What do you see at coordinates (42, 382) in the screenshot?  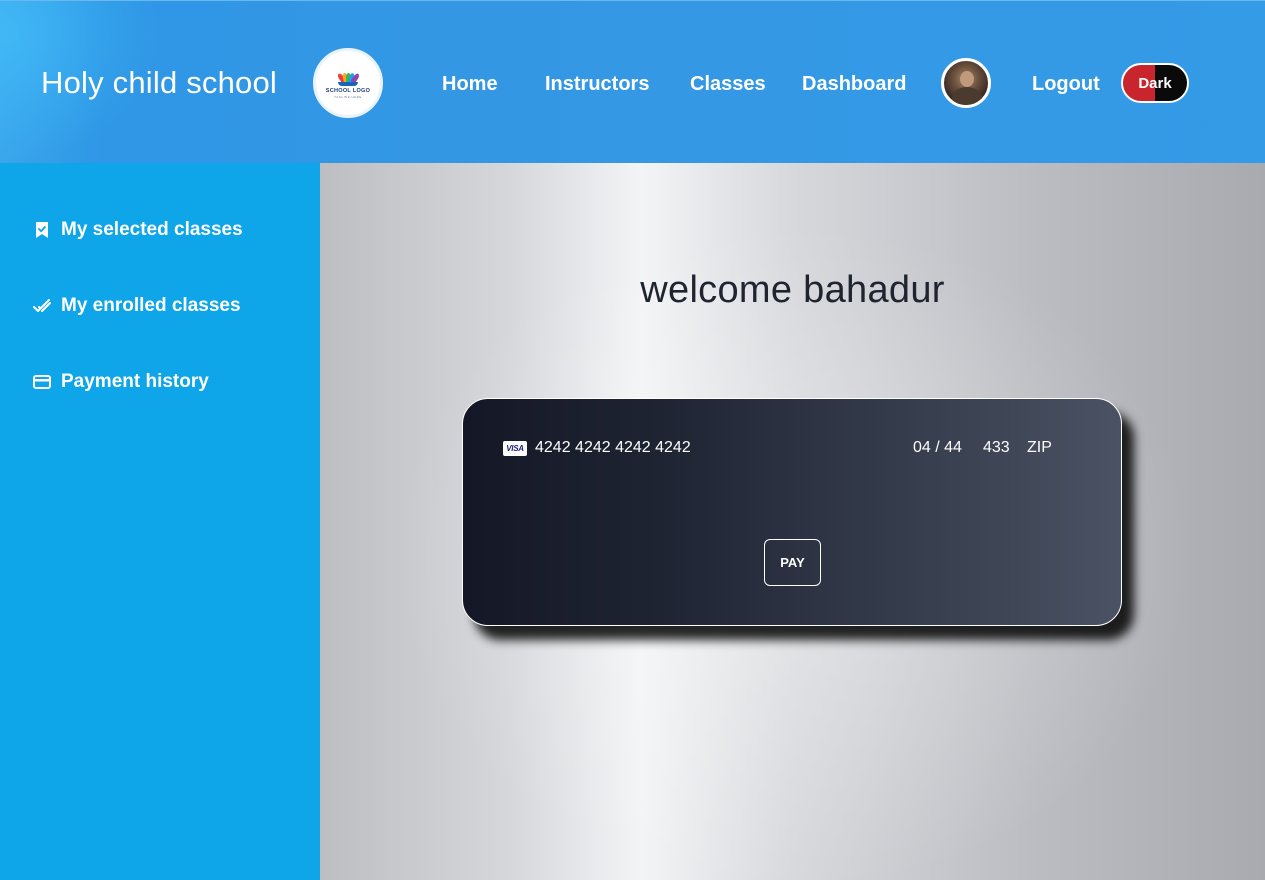 I see `credit-card-icon` at bounding box center [42, 382].